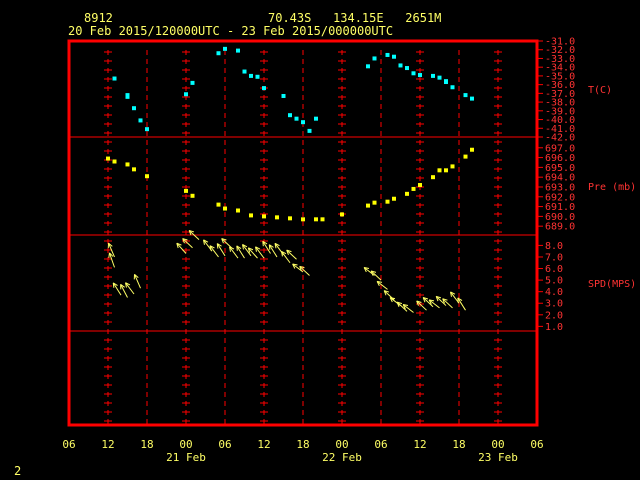 Image resolution: width=640 pixels, height=480 pixels. Describe the element at coordinates (612, 284) in the screenshot. I see `panel-label: SPD(MPS)` at that location.